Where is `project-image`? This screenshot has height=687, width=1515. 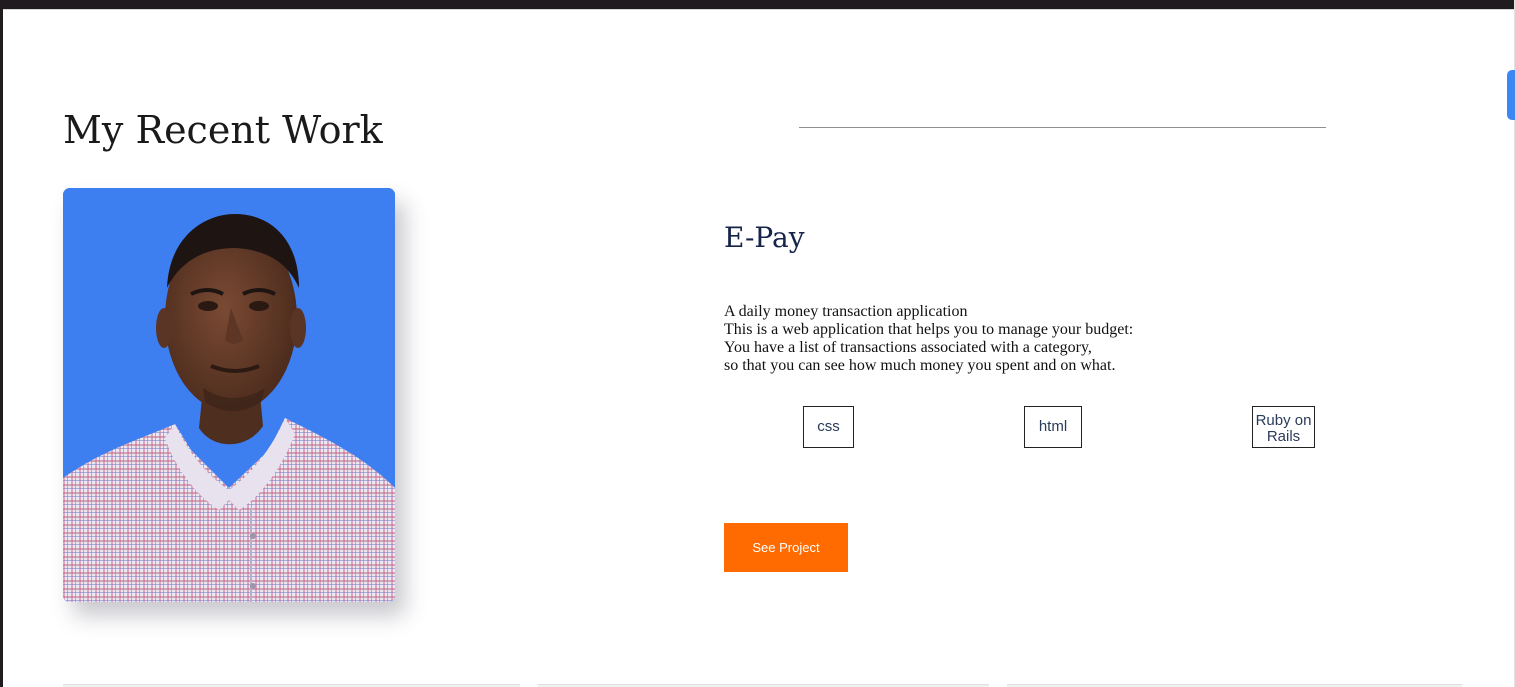 project-image is located at coordinates (229, 395).